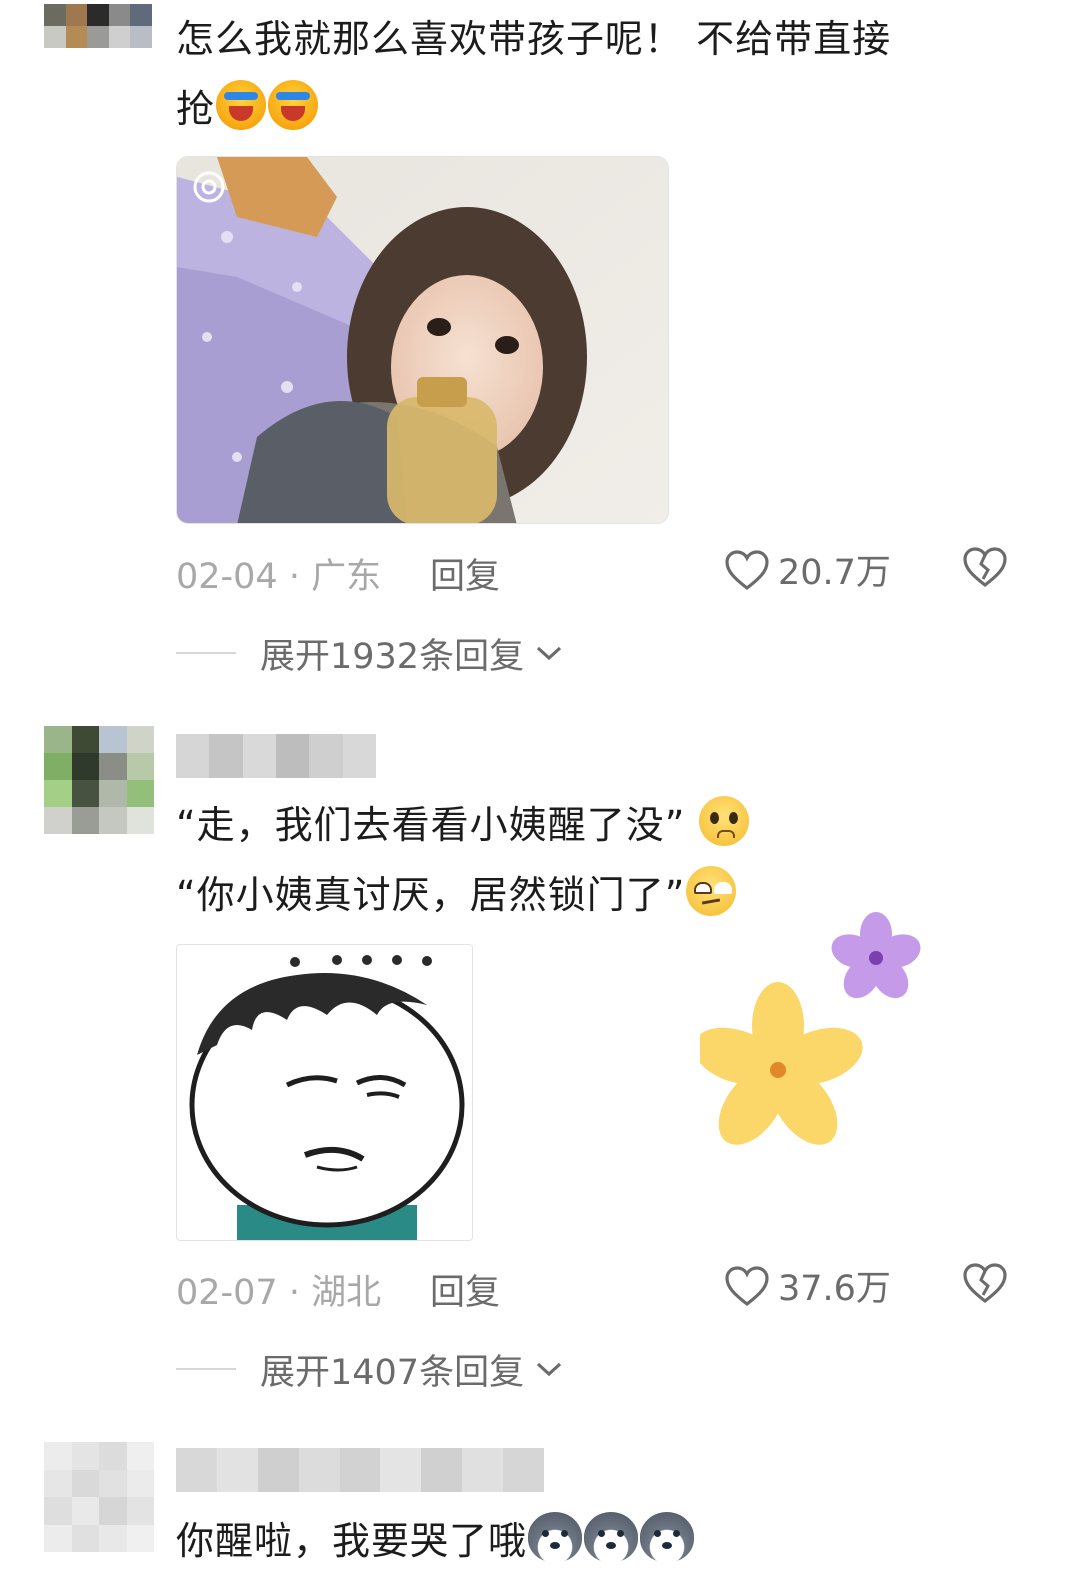 This screenshot has width=1080, height=1588. I want to click on eye-roll-emoji-icon, so click(711, 891).